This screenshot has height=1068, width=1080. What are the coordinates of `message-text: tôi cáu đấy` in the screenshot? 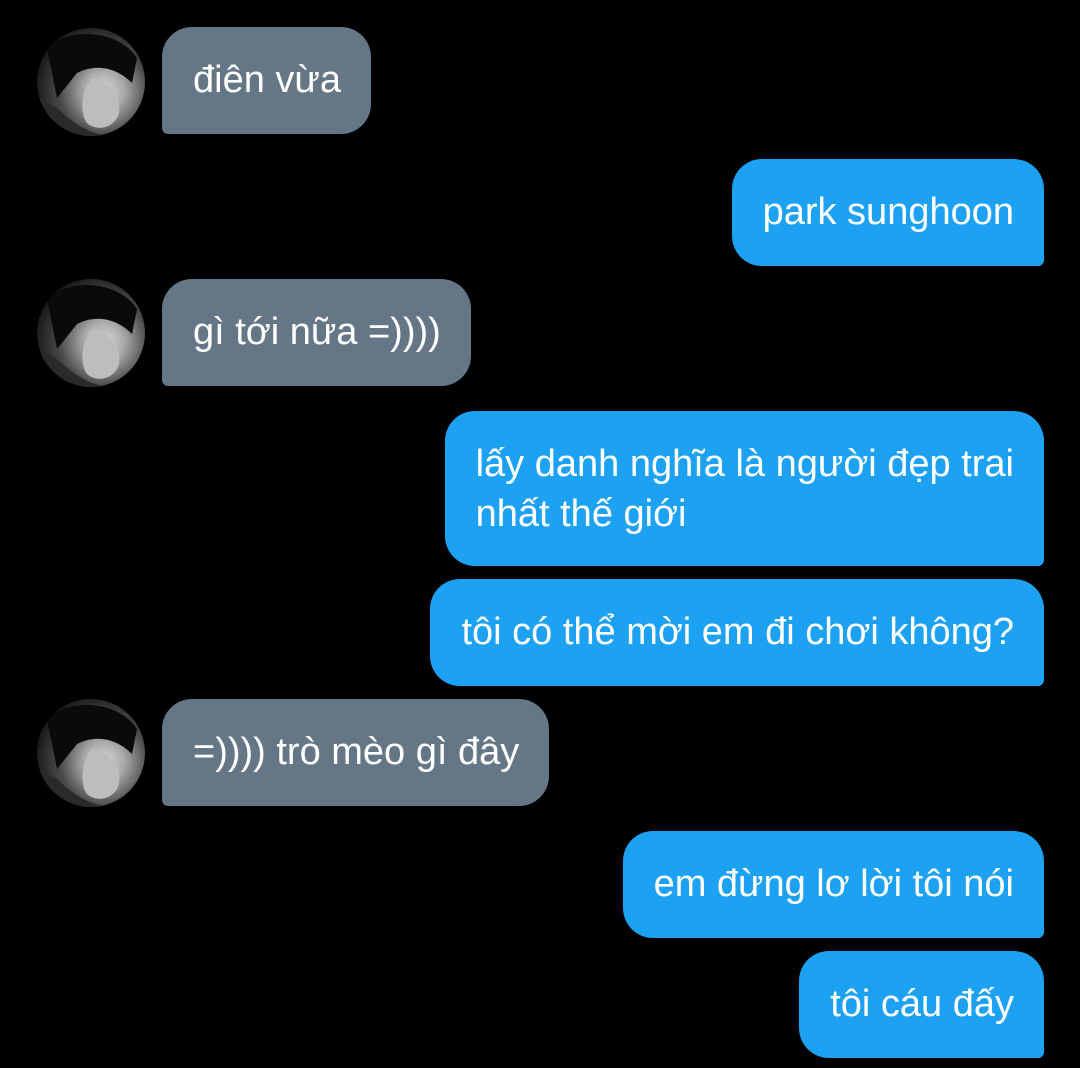 It's located at (922, 1004).